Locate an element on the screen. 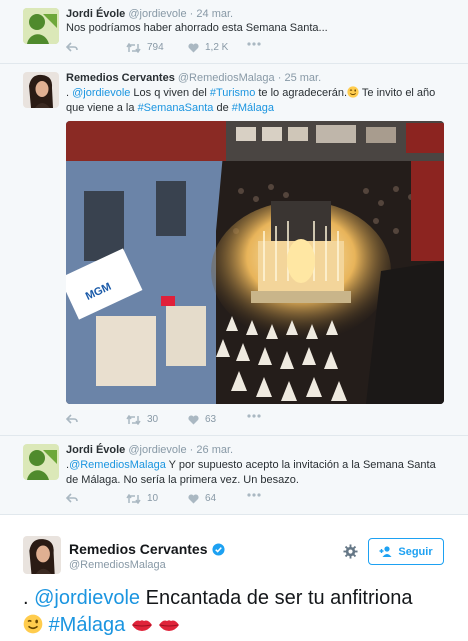 This screenshot has height=641, width=468. text-fragment: de is located at coordinates (222, 108).